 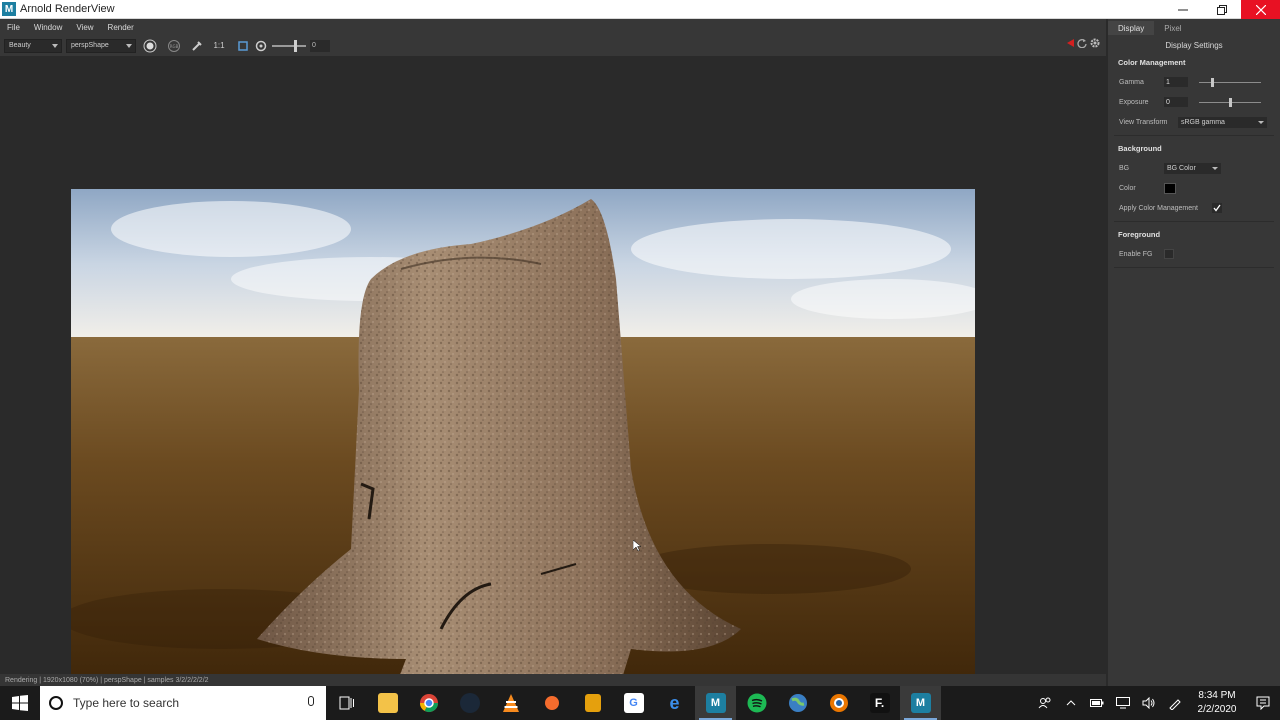 What do you see at coordinates (48, 27) in the screenshot?
I see `menu-window: Window` at bounding box center [48, 27].